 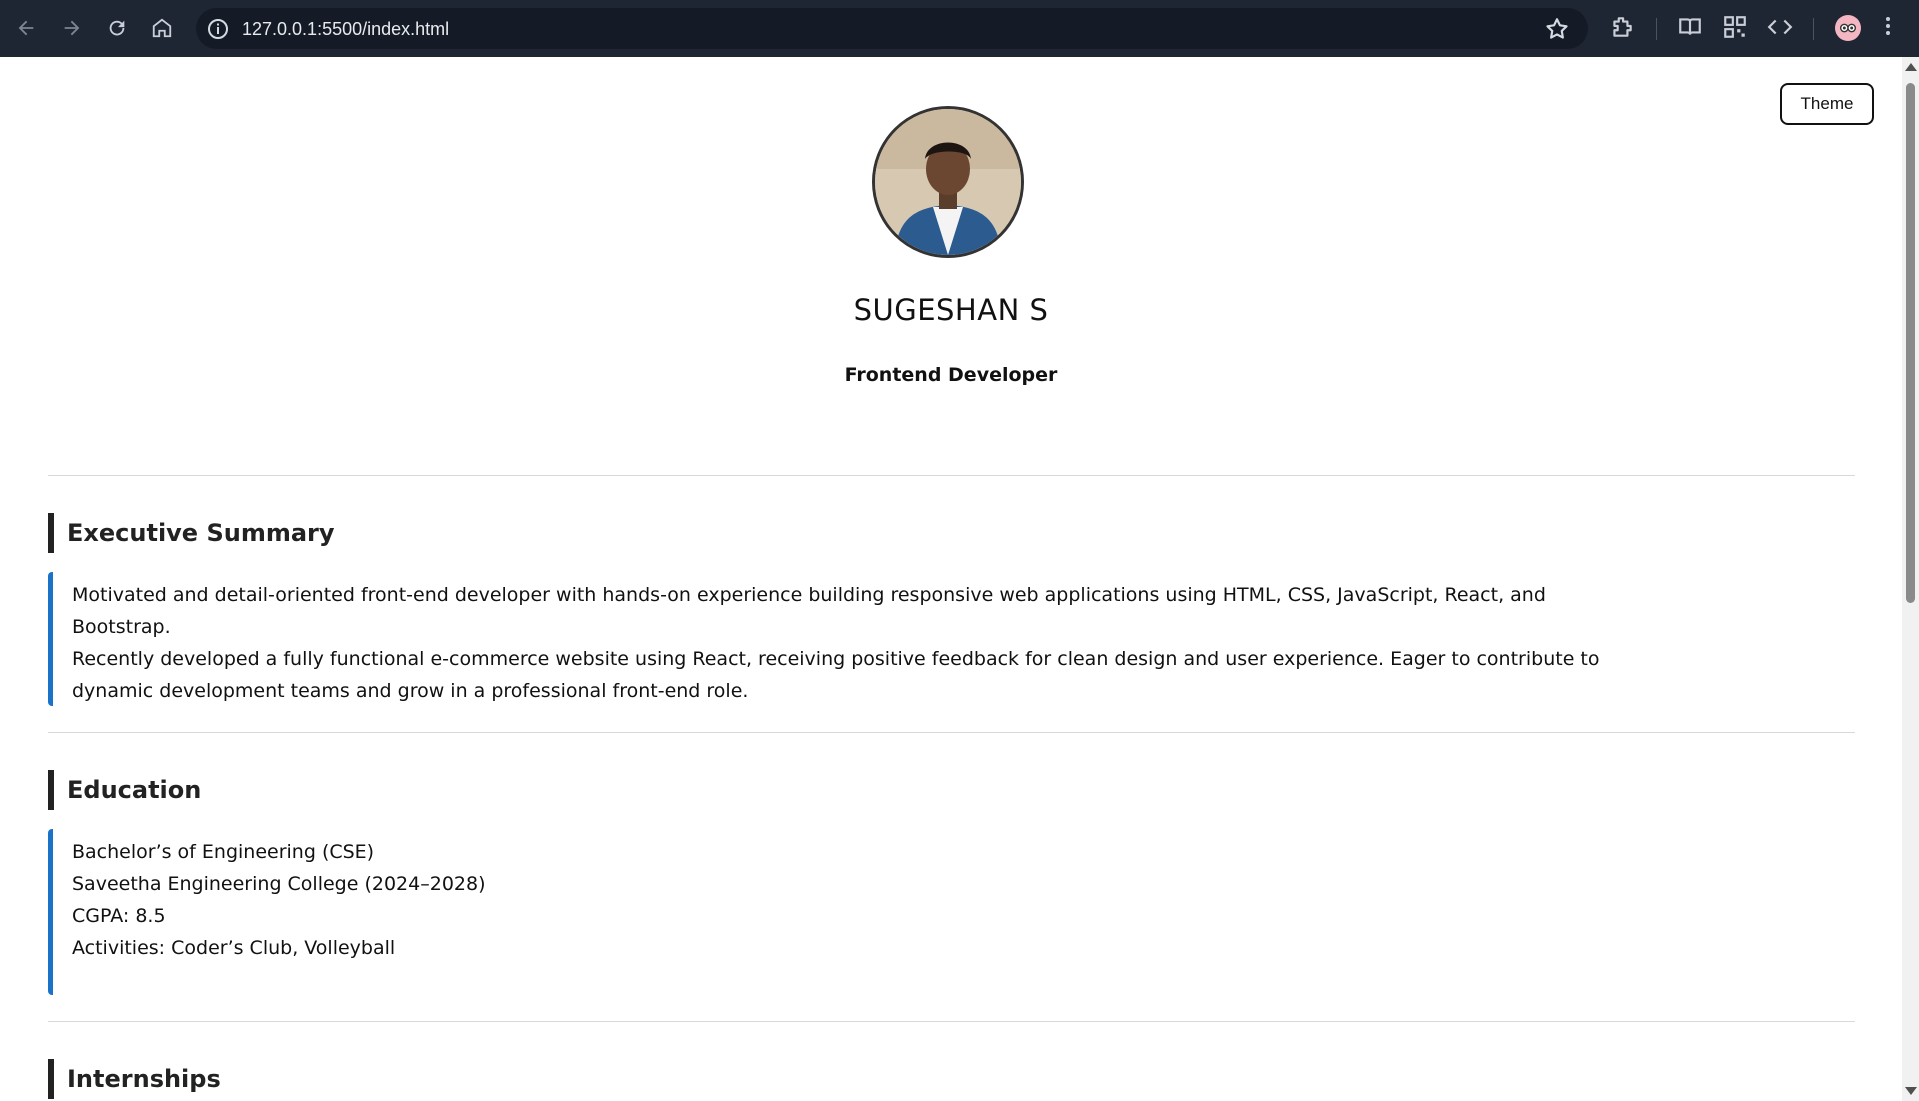 I want to click on reading-mode-icon, so click(x=1691, y=28).